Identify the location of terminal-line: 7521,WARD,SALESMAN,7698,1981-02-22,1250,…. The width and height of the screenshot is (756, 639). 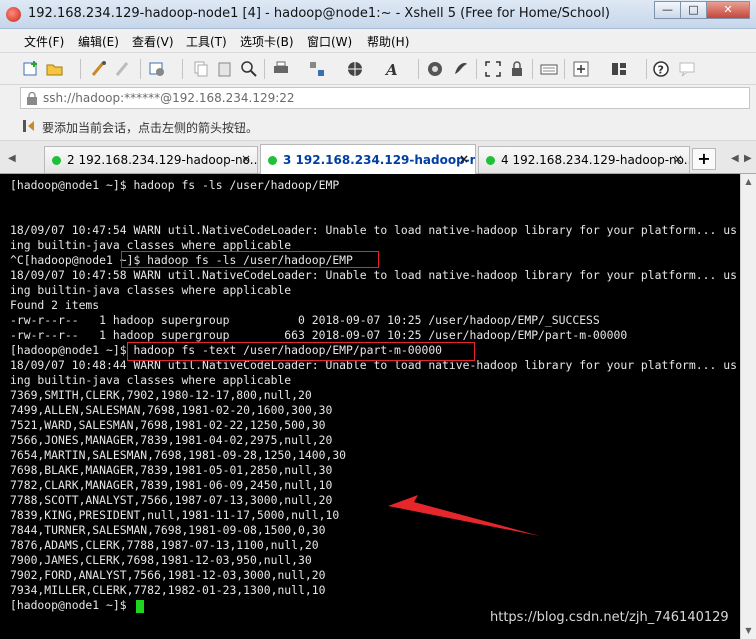
(168, 425).